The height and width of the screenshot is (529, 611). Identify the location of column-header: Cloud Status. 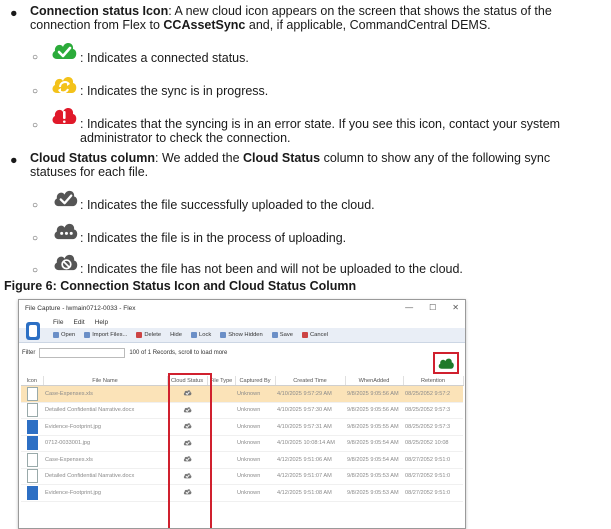
(187, 381).